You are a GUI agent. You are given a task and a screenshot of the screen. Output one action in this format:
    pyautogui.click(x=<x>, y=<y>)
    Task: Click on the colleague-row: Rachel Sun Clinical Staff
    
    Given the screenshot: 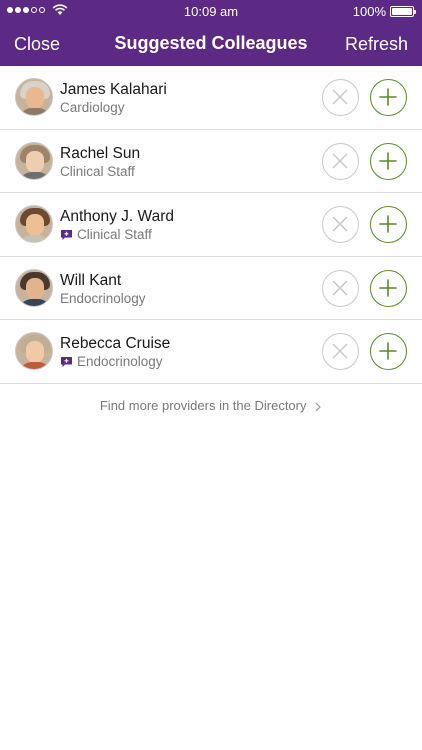 What is the action you would take?
    pyautogui.click(x=211, y=161)
    